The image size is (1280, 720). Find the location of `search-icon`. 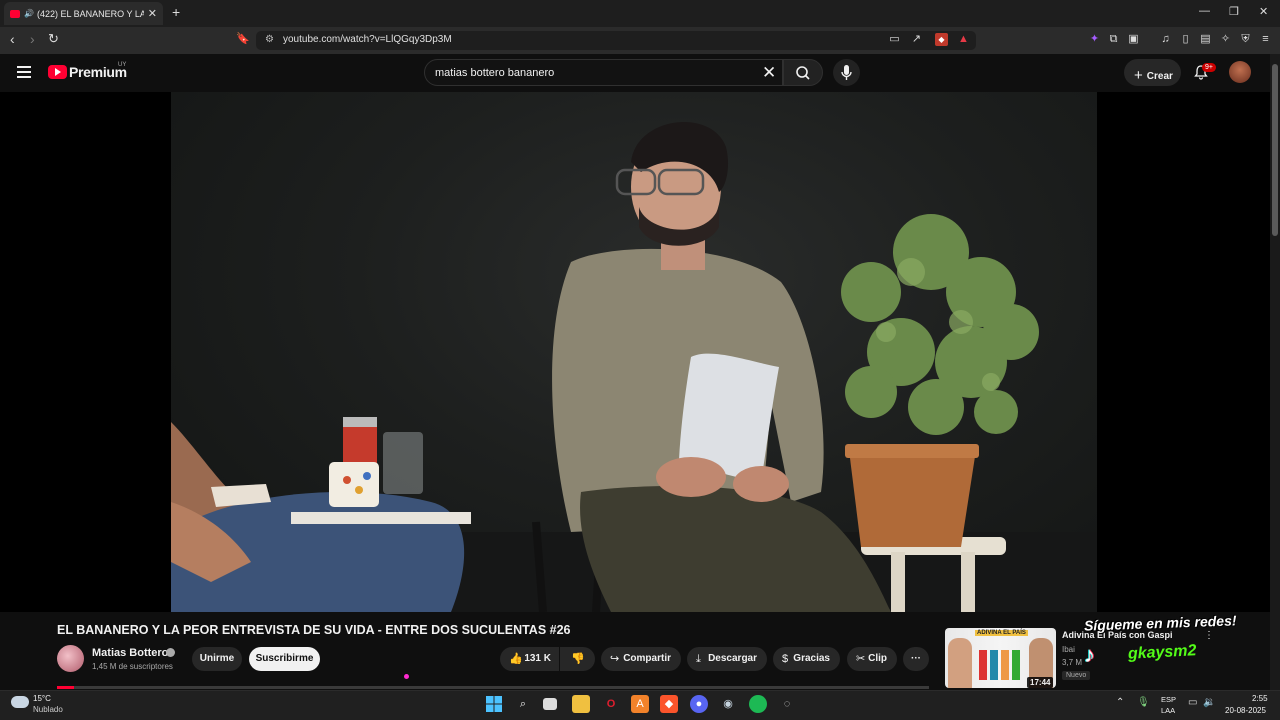

search-icon is located at coordinates (803, 73).